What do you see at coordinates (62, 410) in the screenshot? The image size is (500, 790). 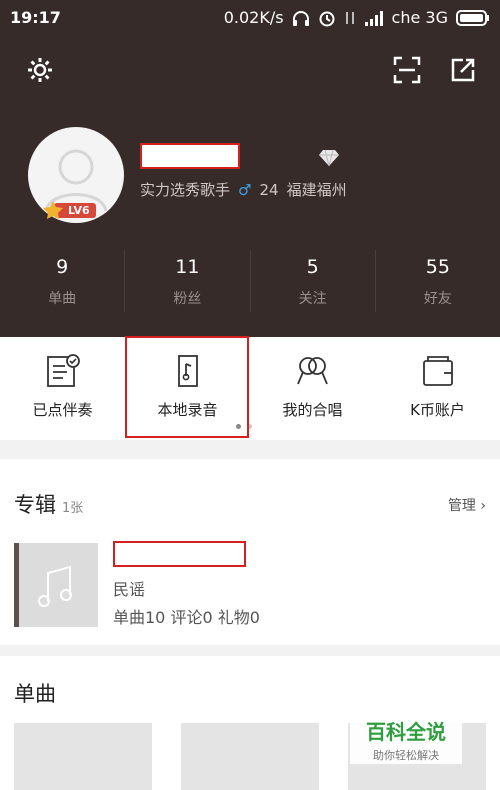 I see `quick-label: 已点伴奏` at bounding box center [62, 410].